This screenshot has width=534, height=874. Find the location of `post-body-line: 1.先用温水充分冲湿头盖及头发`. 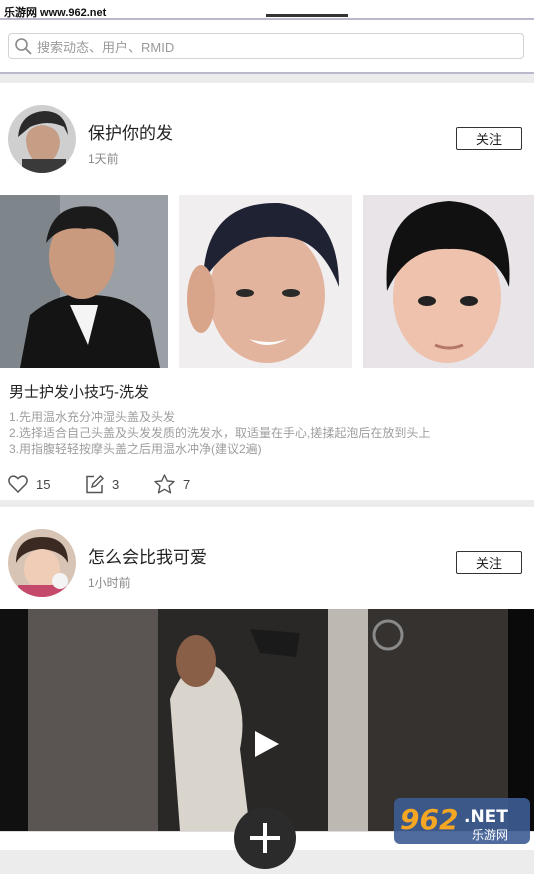

post-body-line: 1.先用温水充分冲湿头盖及头发 is located at coordinates (92, 417).